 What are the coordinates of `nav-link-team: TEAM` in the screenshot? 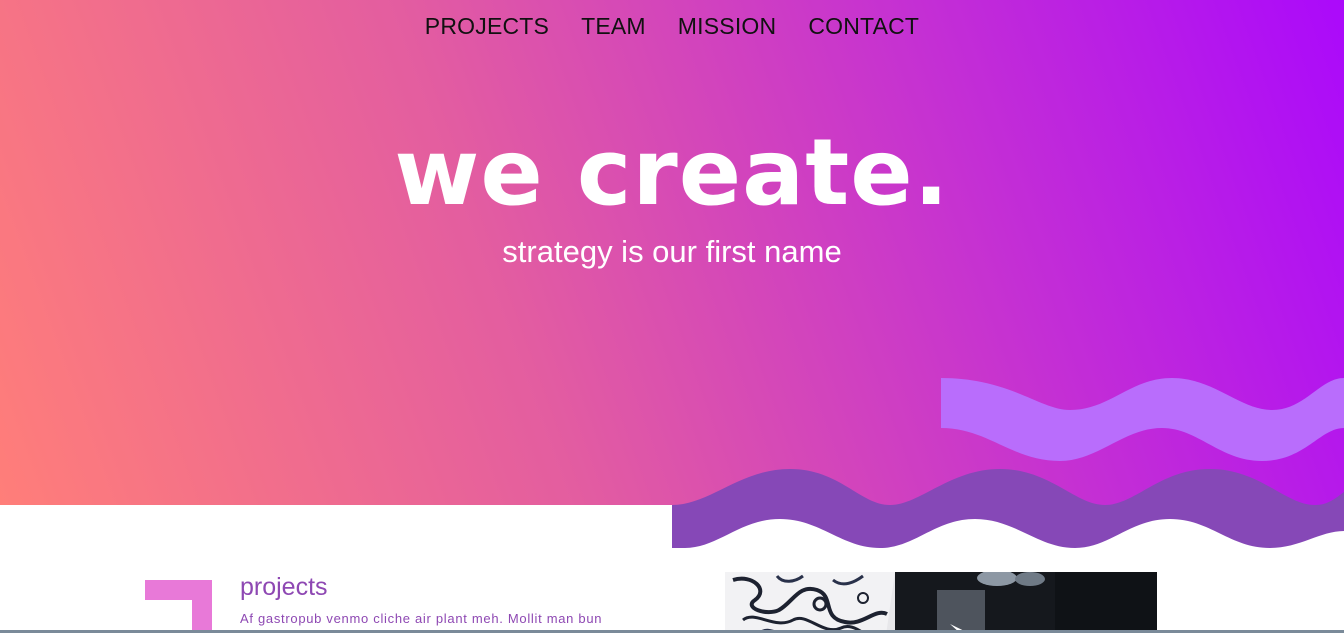 It's located at (613, 26).